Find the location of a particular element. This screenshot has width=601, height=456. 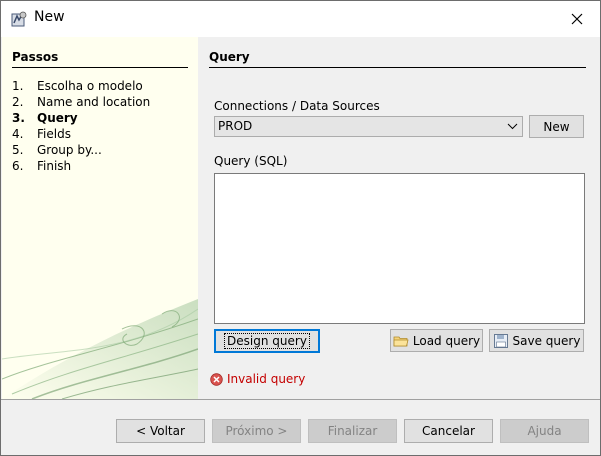

folder-icon is located at coordinates (401, 341).